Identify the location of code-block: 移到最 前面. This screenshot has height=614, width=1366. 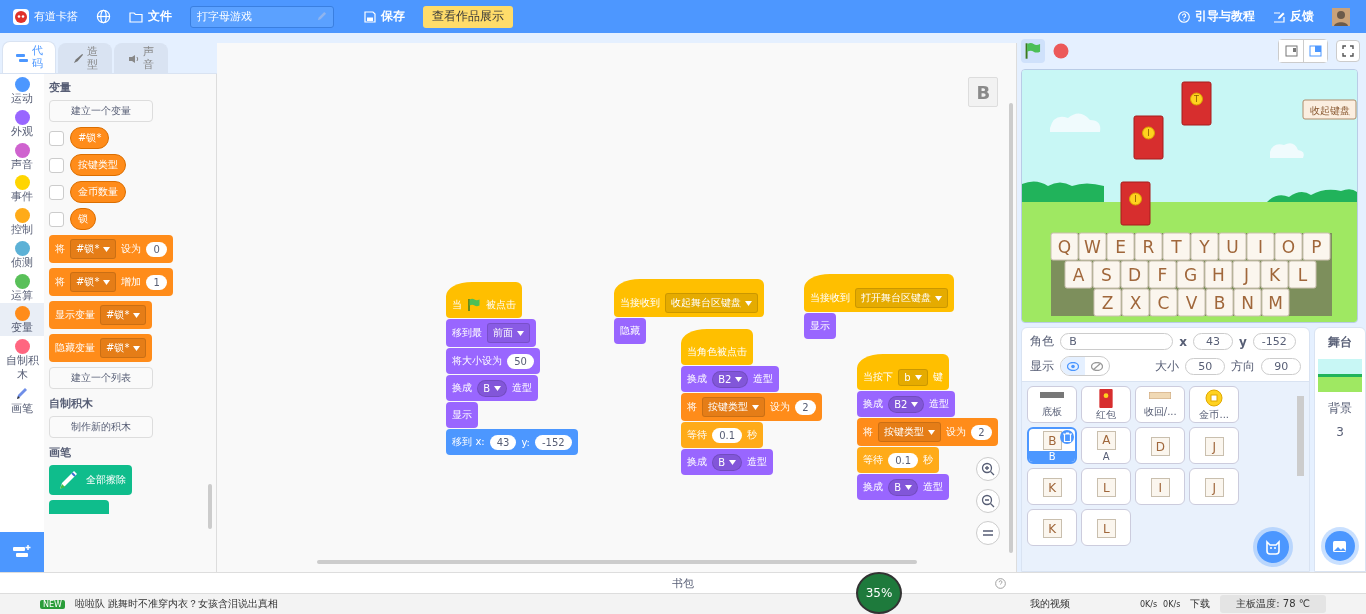
(491, 333).